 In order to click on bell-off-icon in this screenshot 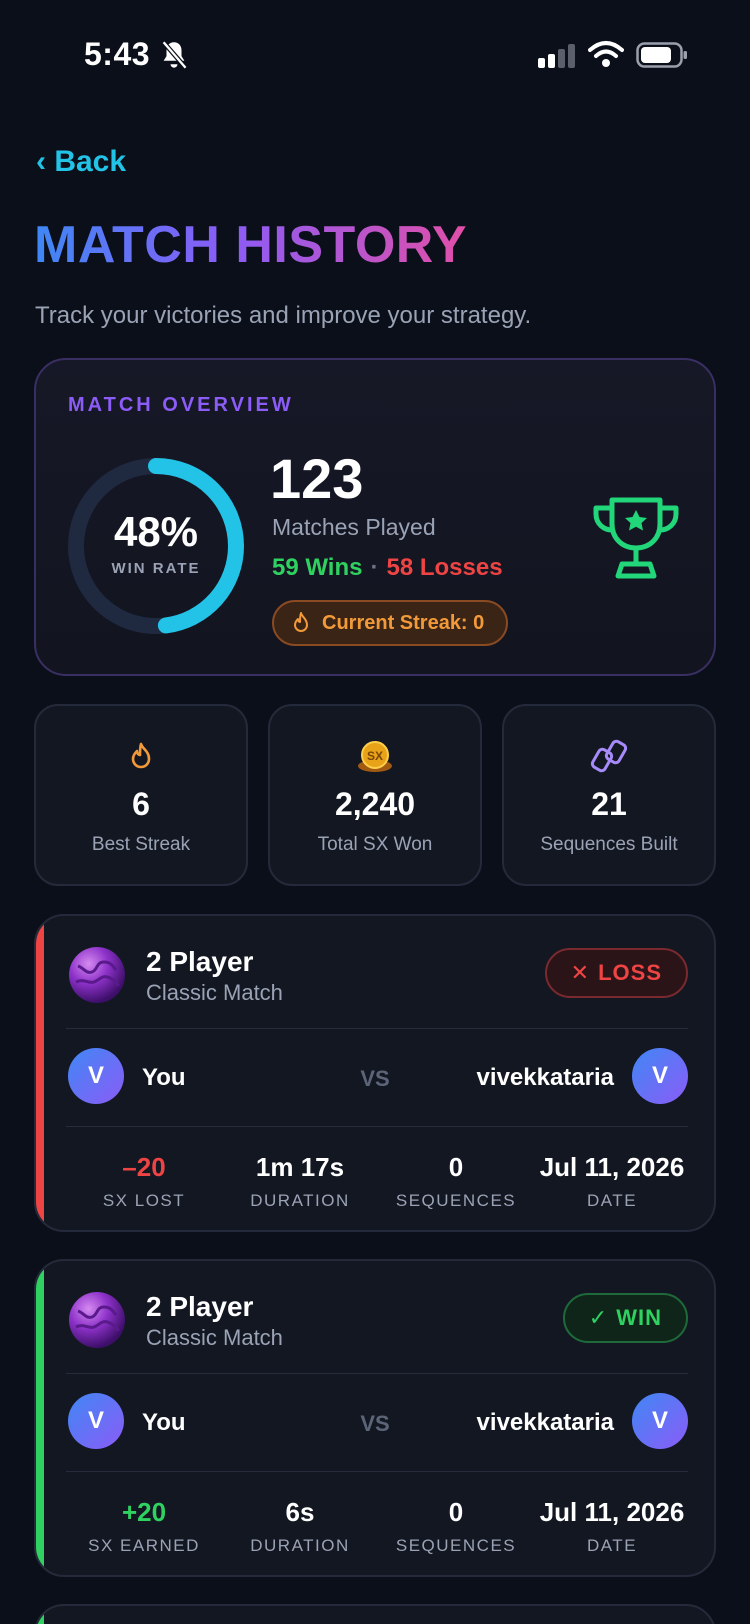, I will do `click(174, 55)`.